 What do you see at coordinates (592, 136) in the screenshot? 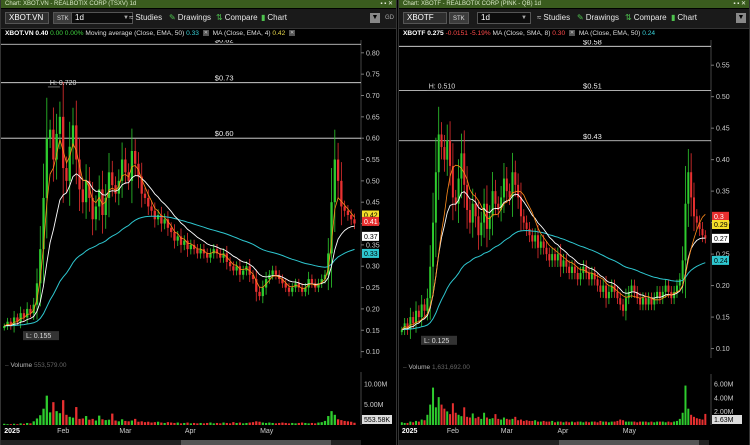
I see `price-level-label: $0.43` at bounding box center [592, 136].